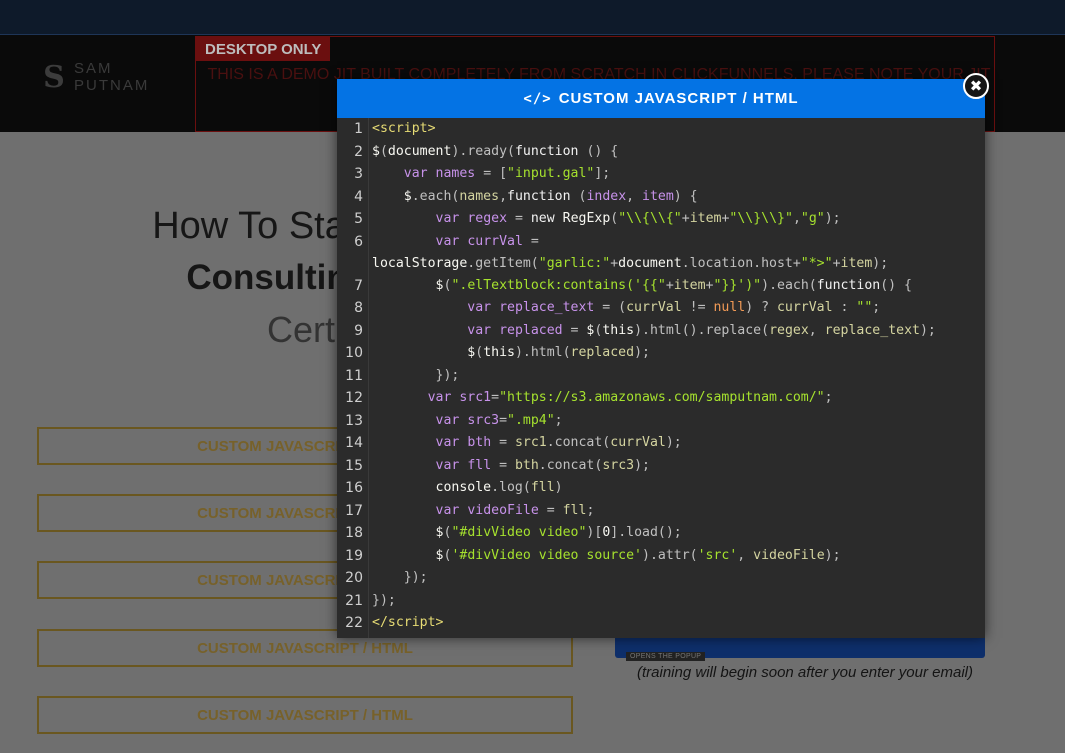 The height and width of the screenshot is (753, 1065). What do you see at coordinates (665, 578) in the screenshot?
I see `code-line: 20 });` at bounding box center [665, 578].